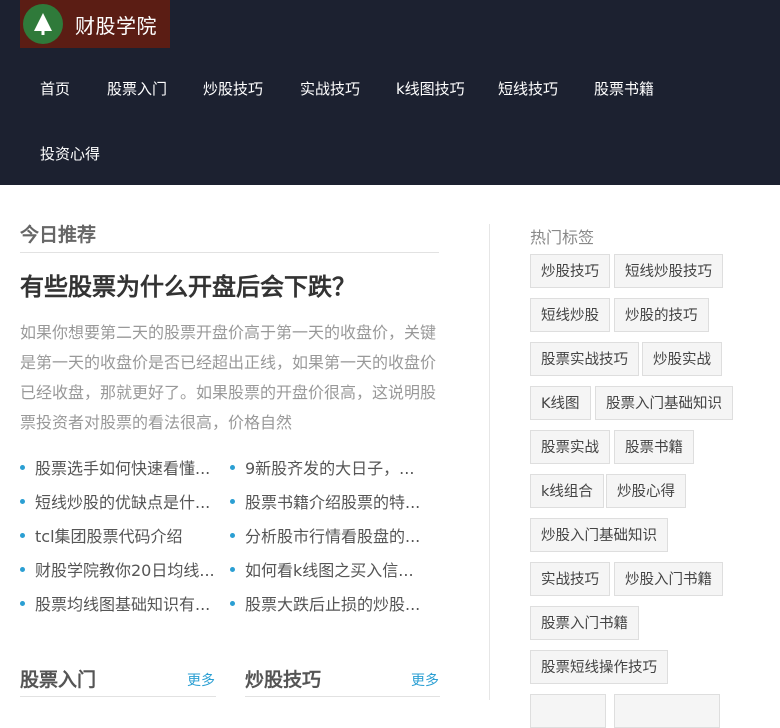 The width and height of the screenshot is (780, 728). I want to click on tag-item: 股票实战技巧, so click(584, 359).